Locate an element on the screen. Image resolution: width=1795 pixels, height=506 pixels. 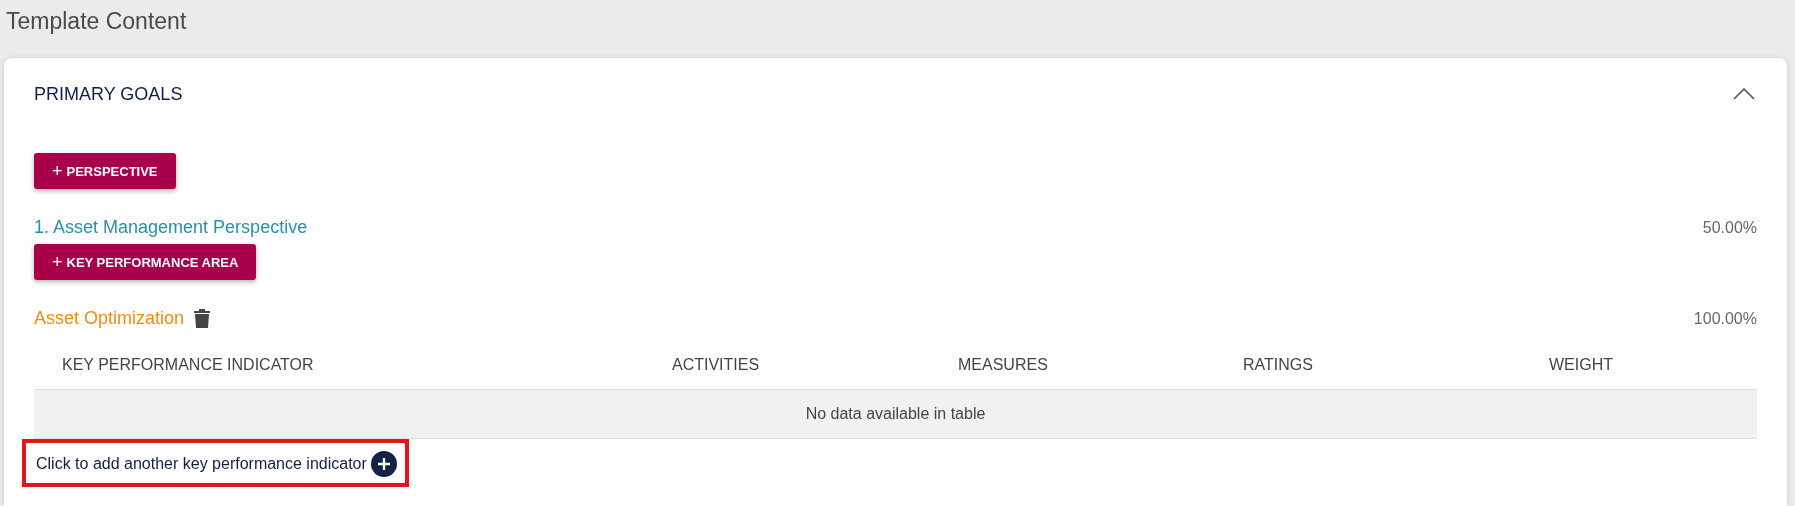
section-title: PRIMARY GOALS is located at coordinates (108, 94).